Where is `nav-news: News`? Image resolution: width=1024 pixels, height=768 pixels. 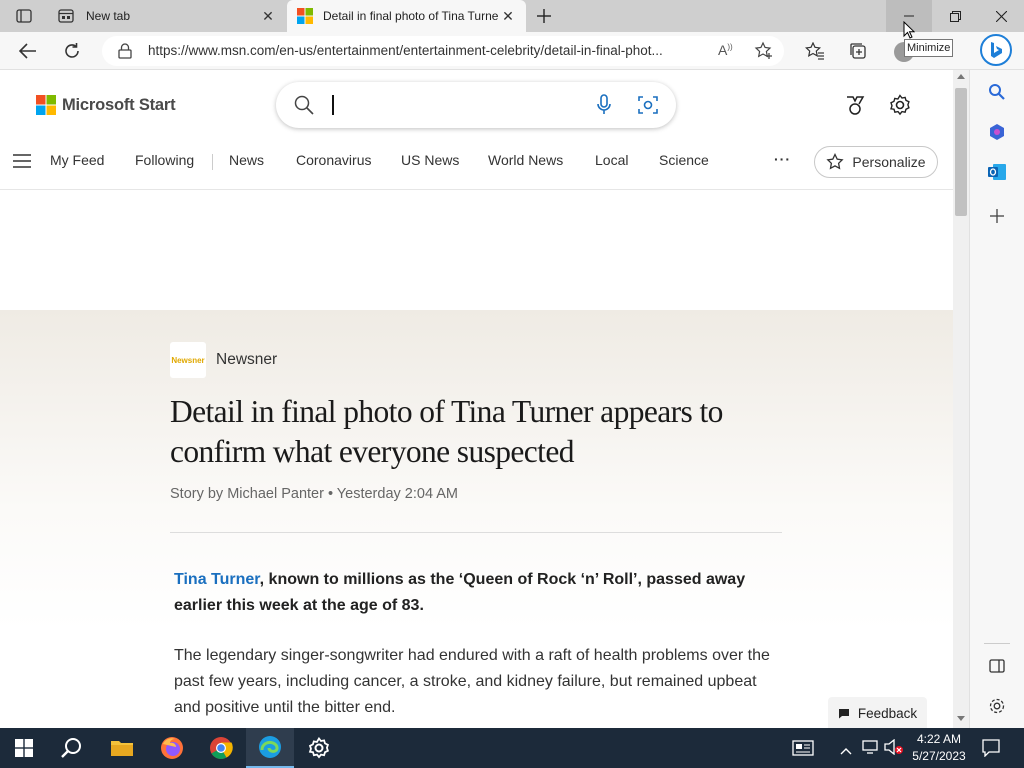 nav-news: News is located at coordinates (246, 160).